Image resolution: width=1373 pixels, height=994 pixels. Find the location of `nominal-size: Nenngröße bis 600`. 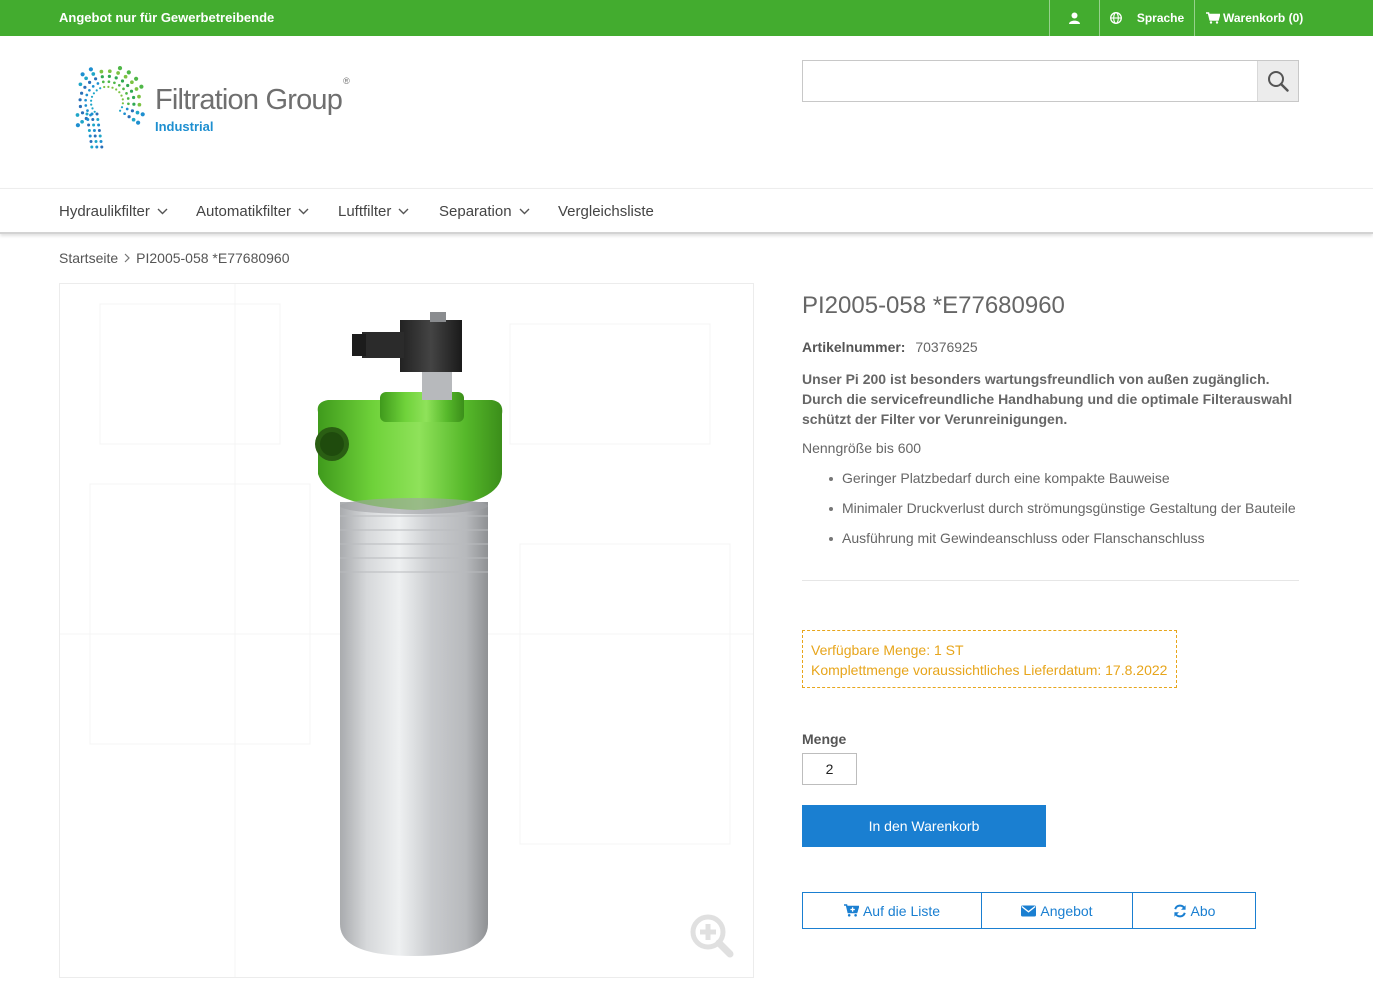

nominal-size: Nenngröße bis 600 is located at coordinates (862, 448).